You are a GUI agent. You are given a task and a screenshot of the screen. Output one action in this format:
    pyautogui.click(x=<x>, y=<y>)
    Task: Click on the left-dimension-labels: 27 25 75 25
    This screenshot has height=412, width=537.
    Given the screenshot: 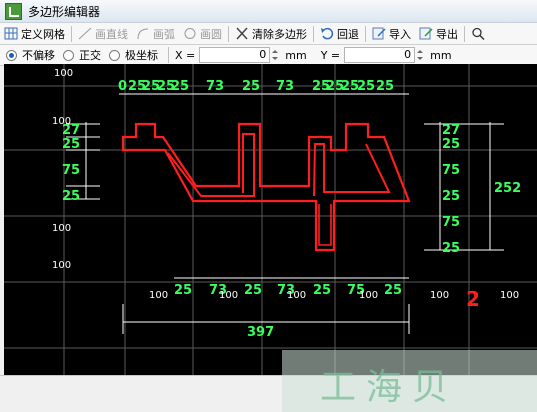 What is the action you would take?
    pyautogui.click(x=71, y=163)
    